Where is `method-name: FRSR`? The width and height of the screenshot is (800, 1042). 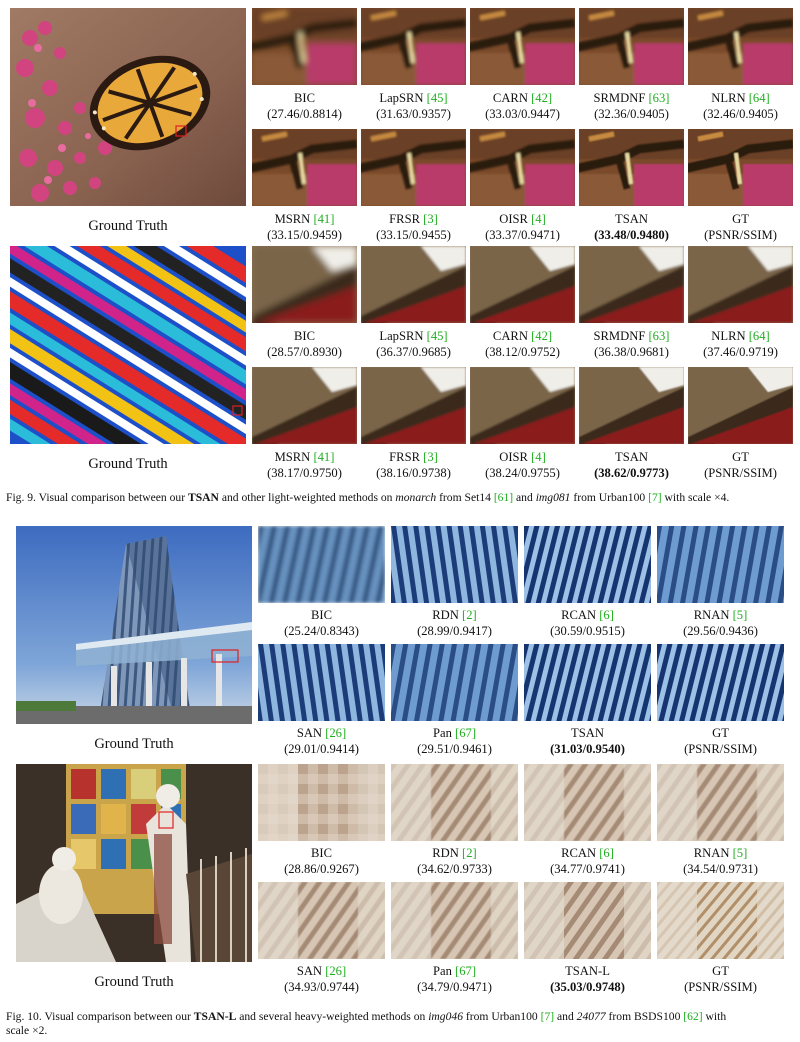 method-name: FRSR is located at coordinates (404, 219).